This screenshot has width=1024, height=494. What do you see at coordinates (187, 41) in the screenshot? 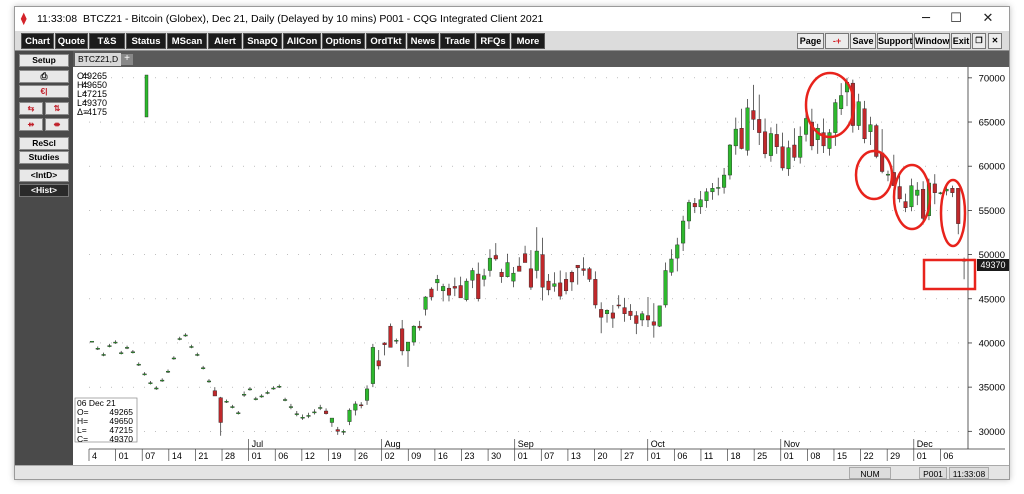
I see `mscan-button: MScan` at bounding box center [187, 41].